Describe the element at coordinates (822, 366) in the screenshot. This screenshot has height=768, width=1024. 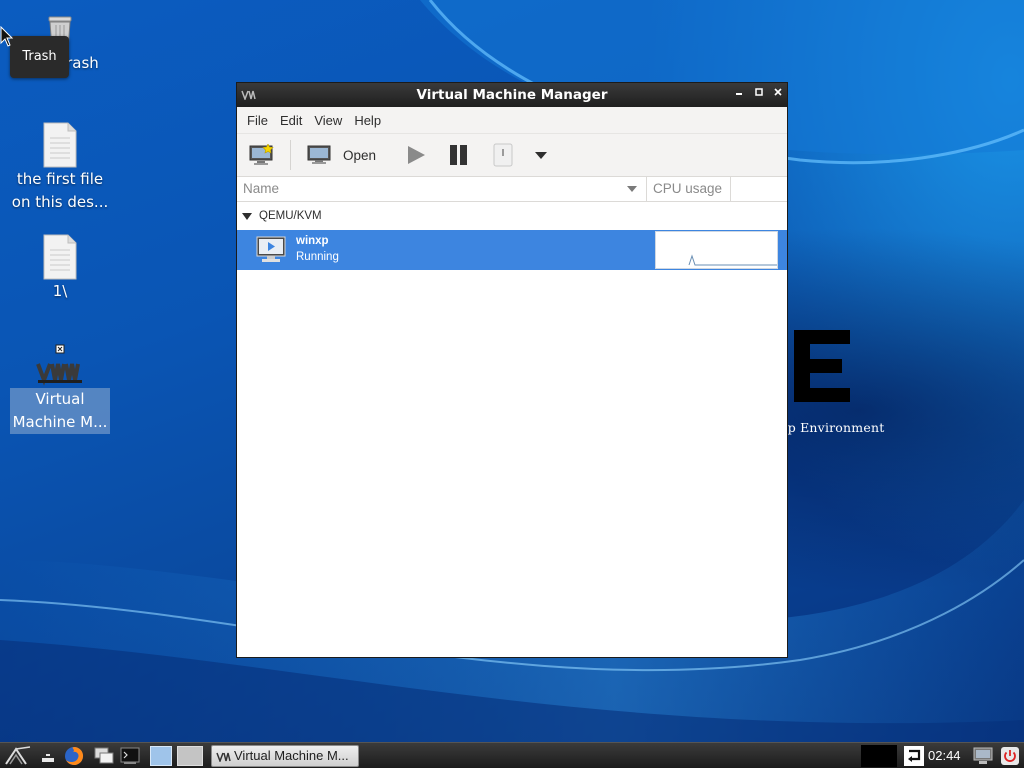
I see `lxde-logo-letter` at that location.